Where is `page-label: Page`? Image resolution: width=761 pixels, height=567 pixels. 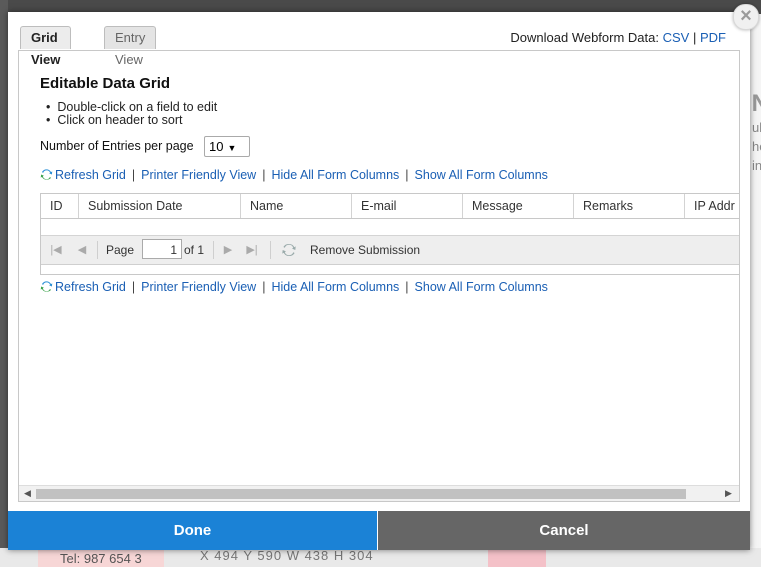
page-label: Page is located at coordinates (120, 250).